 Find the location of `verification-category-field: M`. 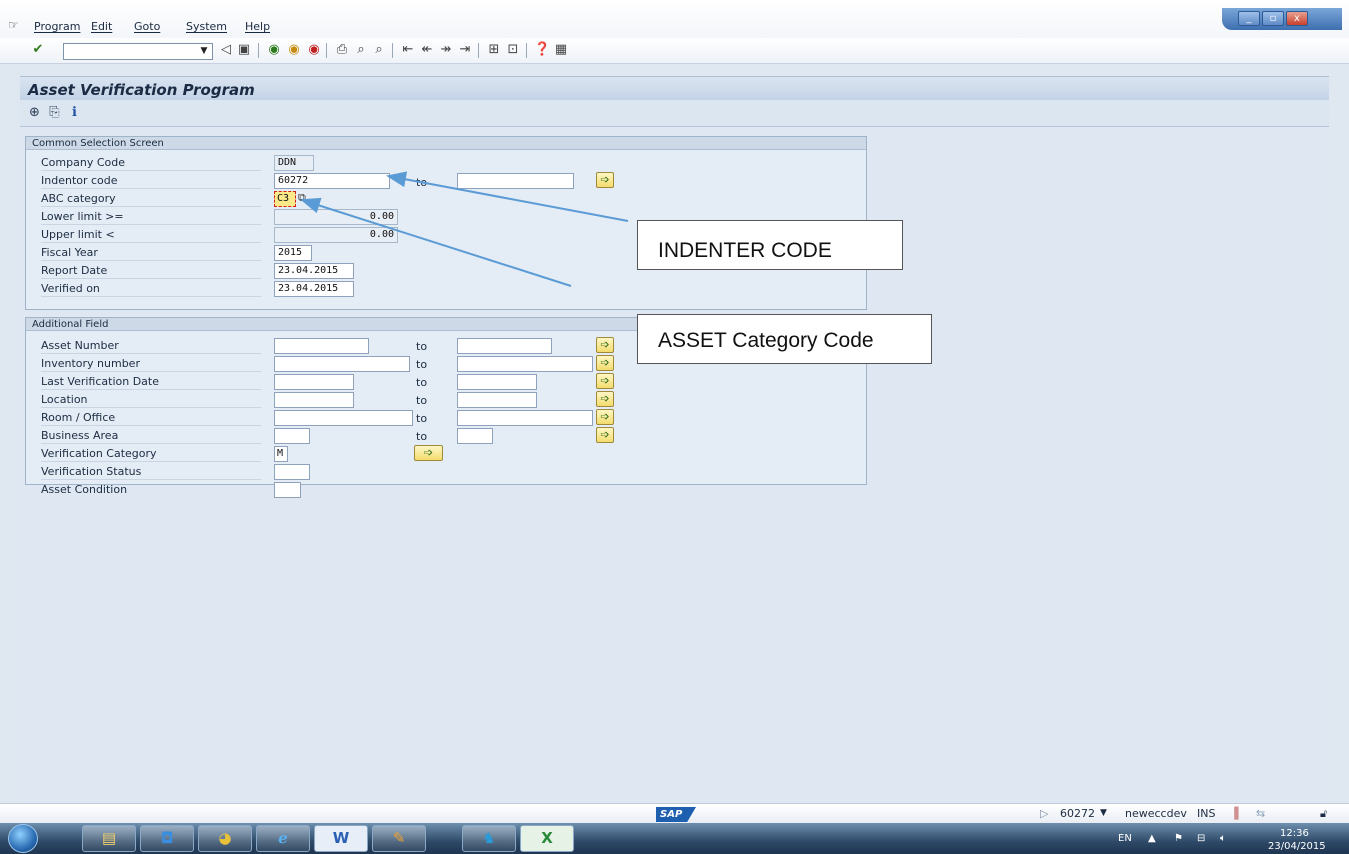

verification-category-field: M is located at coordinates (281, 454).